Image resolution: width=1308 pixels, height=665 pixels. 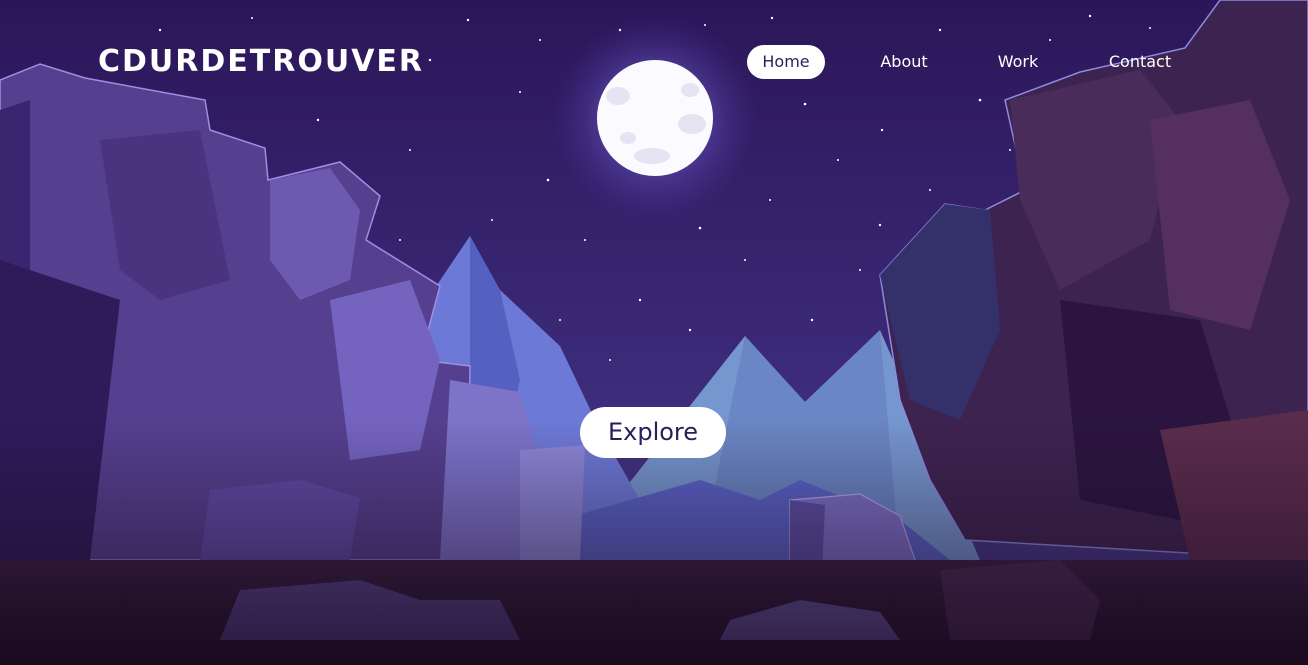 I want to click on site-logo: CDURDETROUVER, so click(x=261, y=61).